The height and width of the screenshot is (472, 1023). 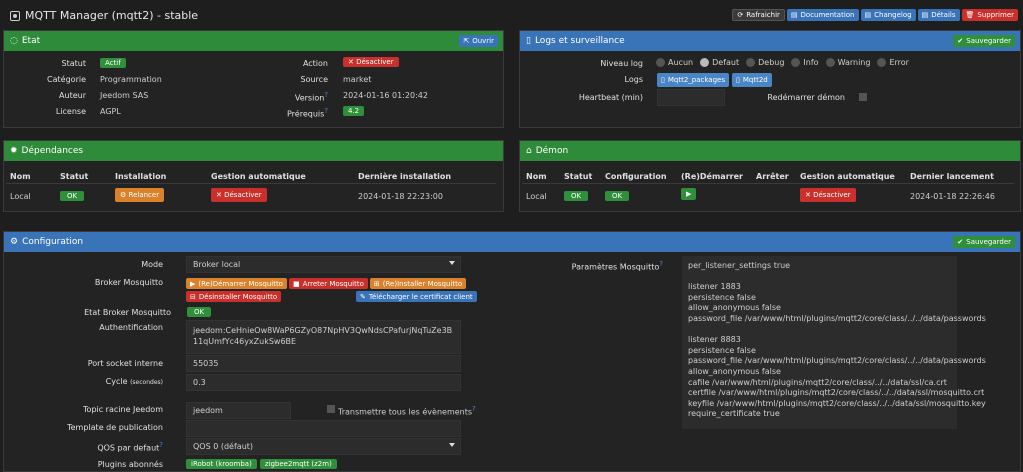 I want to click on transmit-events-checkbox, so click(x=331, y=409).